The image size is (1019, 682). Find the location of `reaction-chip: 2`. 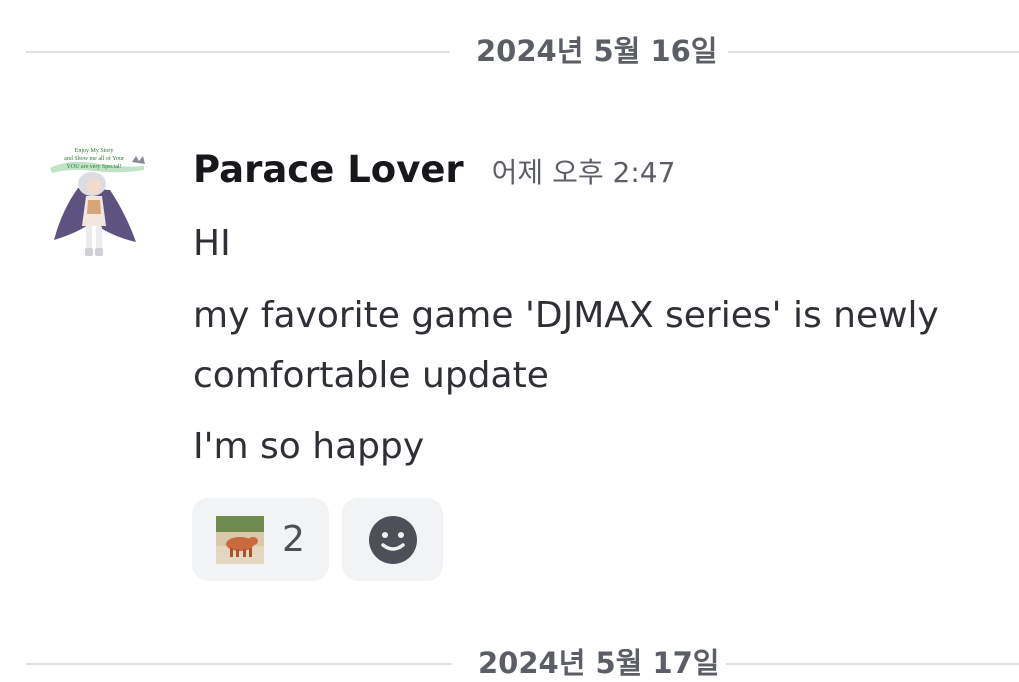

reaction-chip: 2 is located at coordinates (260, 539).